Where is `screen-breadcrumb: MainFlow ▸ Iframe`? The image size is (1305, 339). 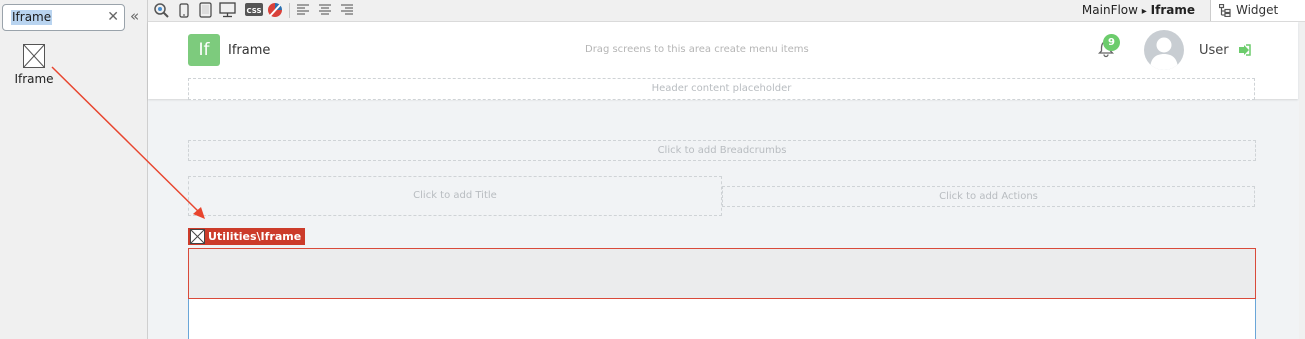
screen-breadcrumb: MainFlow ▸ Iframe is located at coordinates (1138, 10).